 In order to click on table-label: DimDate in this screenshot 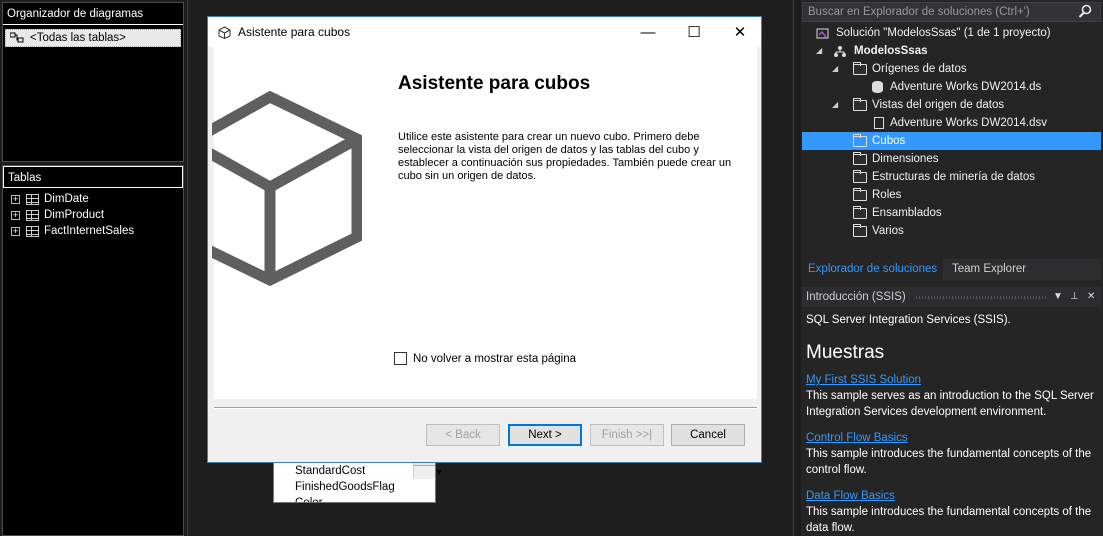, I will do `click(66, 199)`.